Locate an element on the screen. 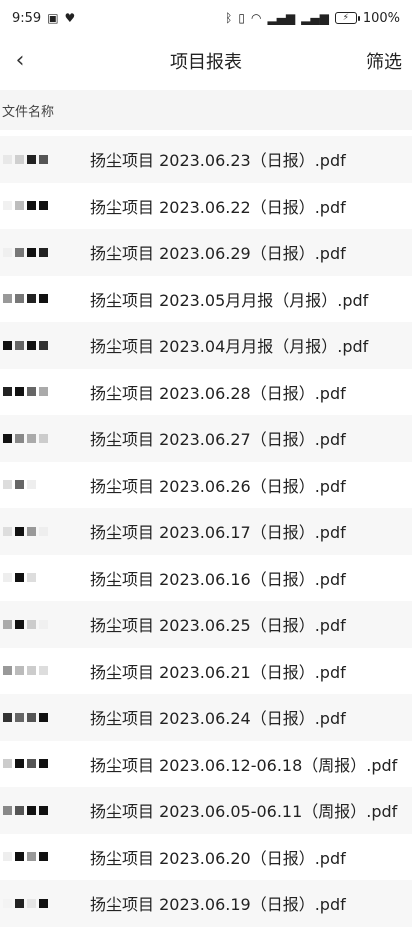  status-time: 9:59 is located at coordinates (27, 18).